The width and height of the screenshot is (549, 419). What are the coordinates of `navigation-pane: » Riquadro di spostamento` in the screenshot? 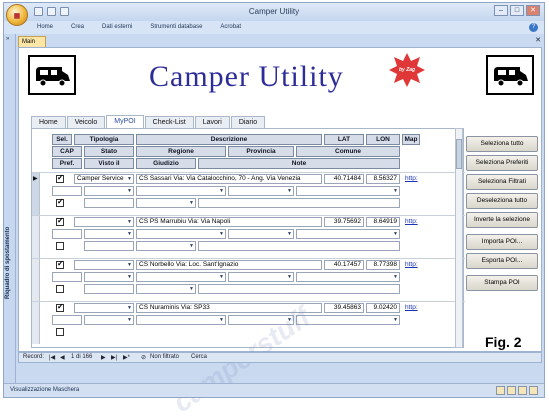 It's located at (10, 208).